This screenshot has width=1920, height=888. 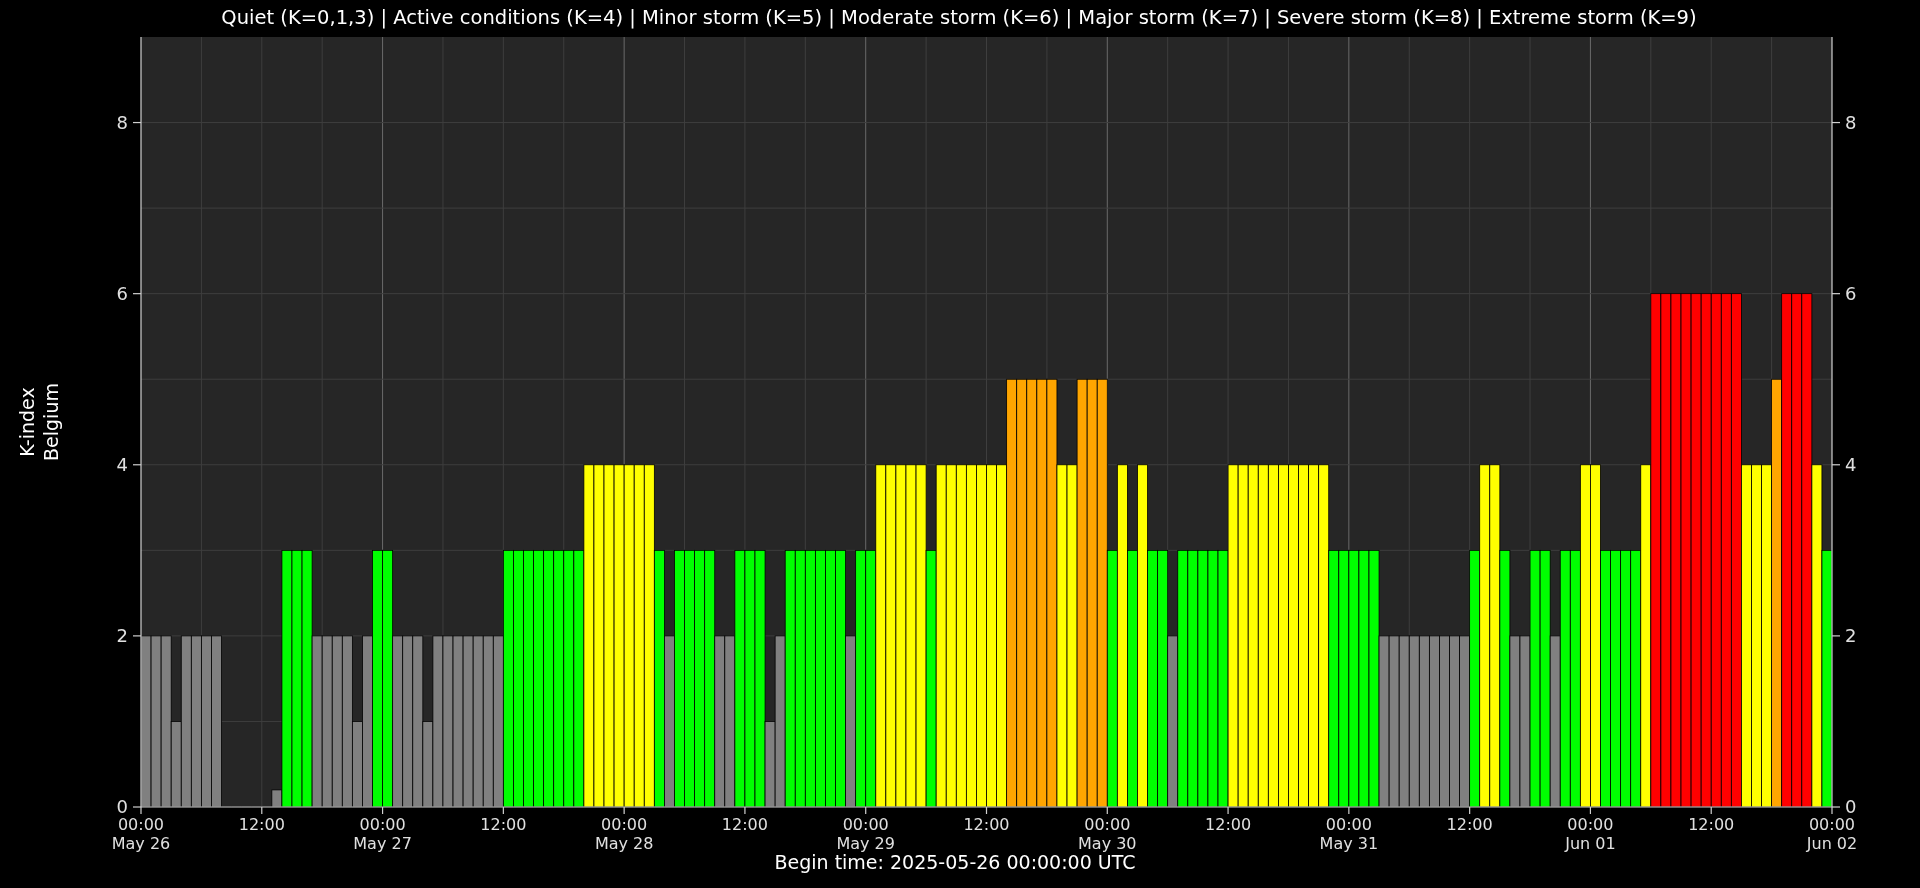 What do you see at coordinates (1349, 834) in the screenshot?
I see `axis-tick-label: 00:00 May 31` at bounding box center [1349, 834].